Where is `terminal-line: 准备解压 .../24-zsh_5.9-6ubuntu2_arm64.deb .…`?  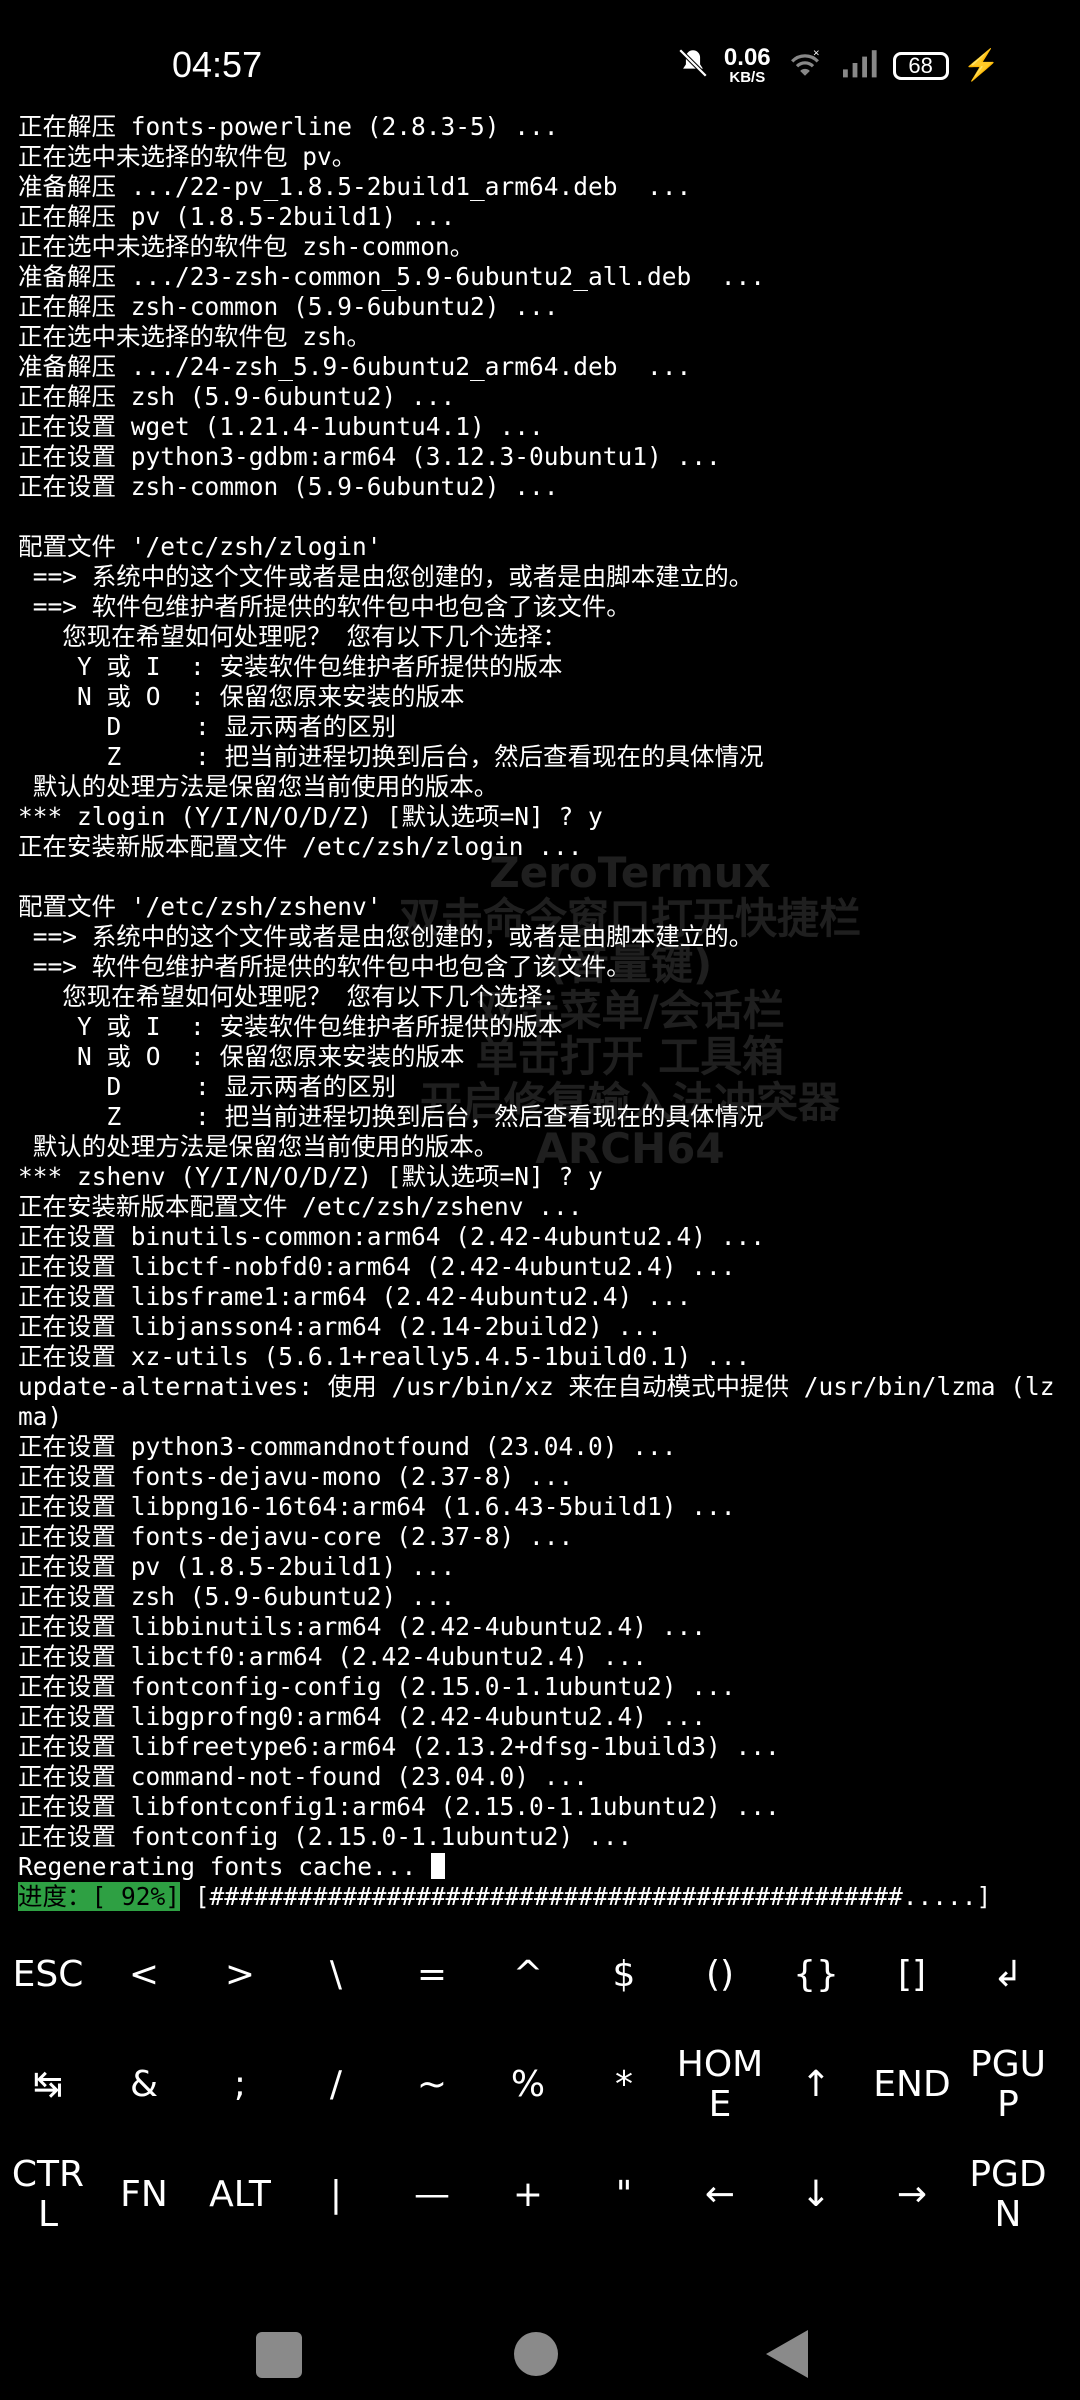
terminal-line: 准备解压 .../24-zsh_5.9-6ubuntu2_arm64.deb .… is located at coordinates (355, 366).